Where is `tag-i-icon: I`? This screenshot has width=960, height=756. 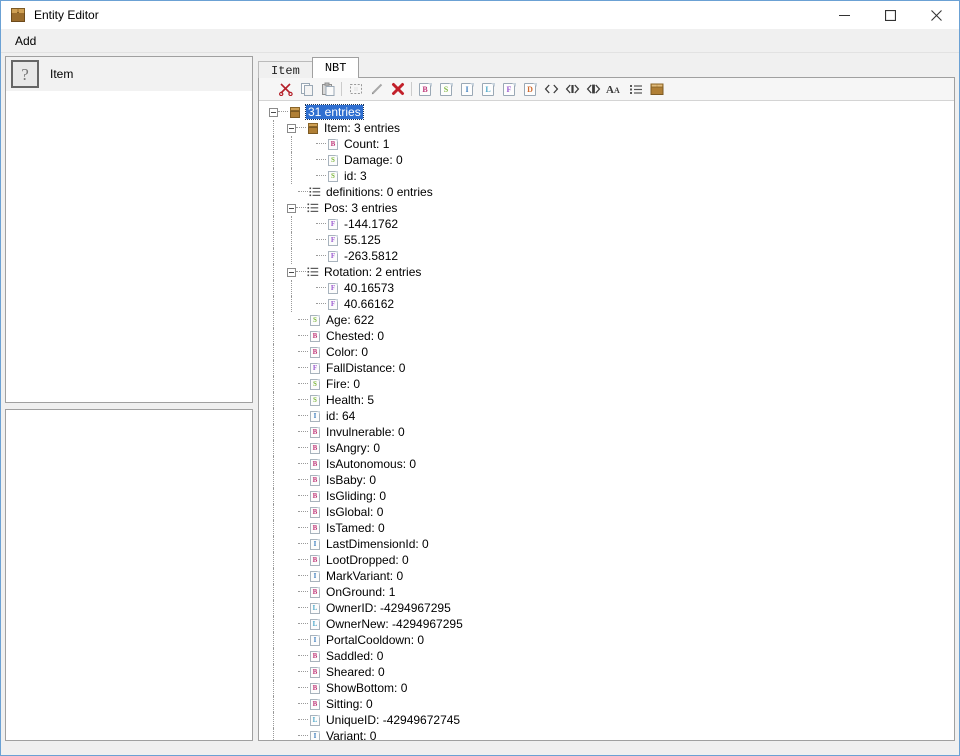 tag-i-icon: I is located at coordinates (315, 416).